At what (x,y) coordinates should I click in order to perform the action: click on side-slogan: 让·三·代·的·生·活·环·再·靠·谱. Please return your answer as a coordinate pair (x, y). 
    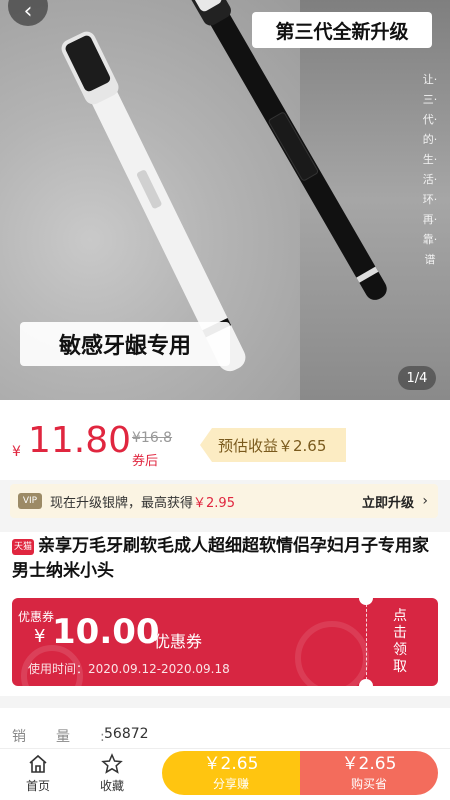
    Looking at the image, I should click on (430, 169).